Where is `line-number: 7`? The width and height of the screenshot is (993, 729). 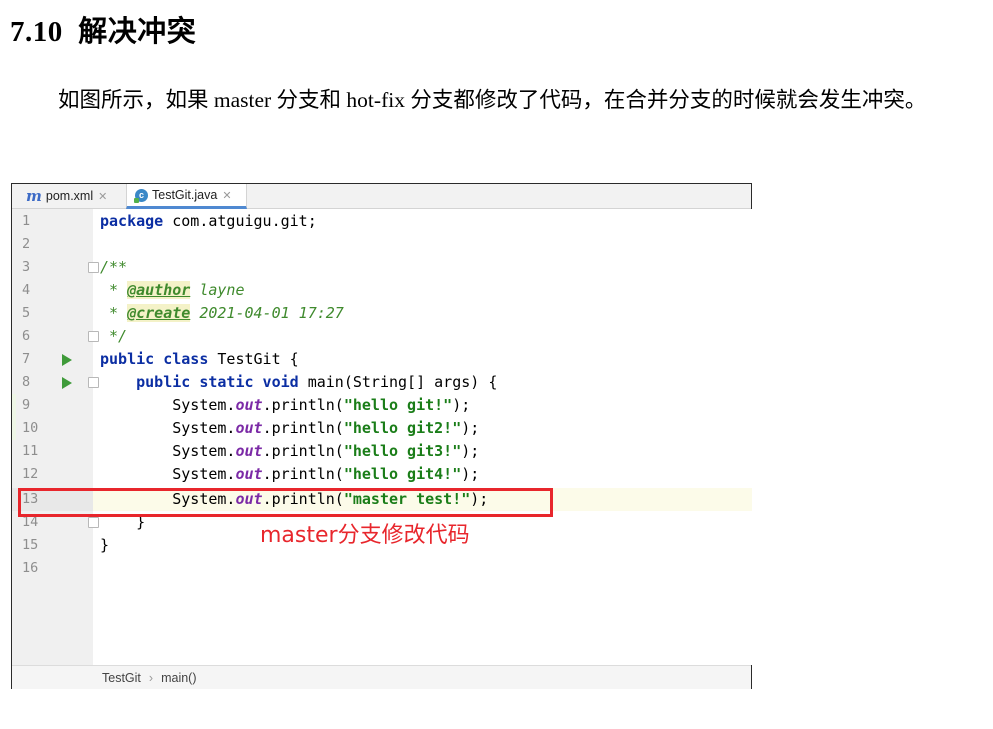
line-number: 7 is located at coordinates (26, 359).